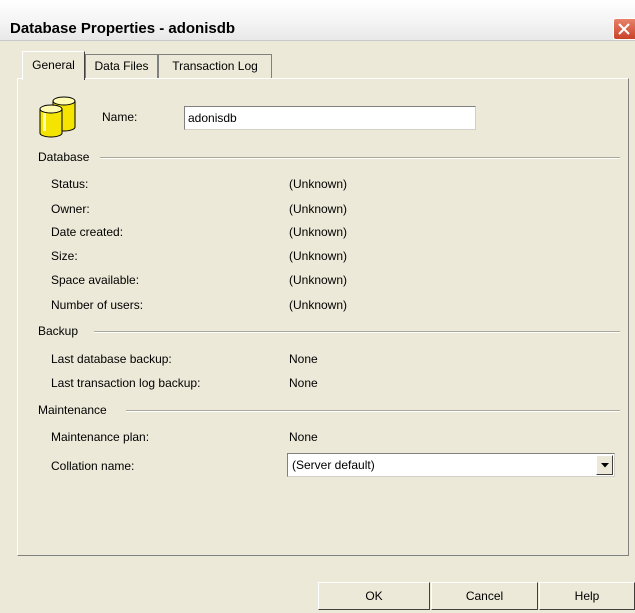 This screenshot has width=635, height=613. I want to click on tab-transaction-log-label: Transaction Log, so click(215, 66).